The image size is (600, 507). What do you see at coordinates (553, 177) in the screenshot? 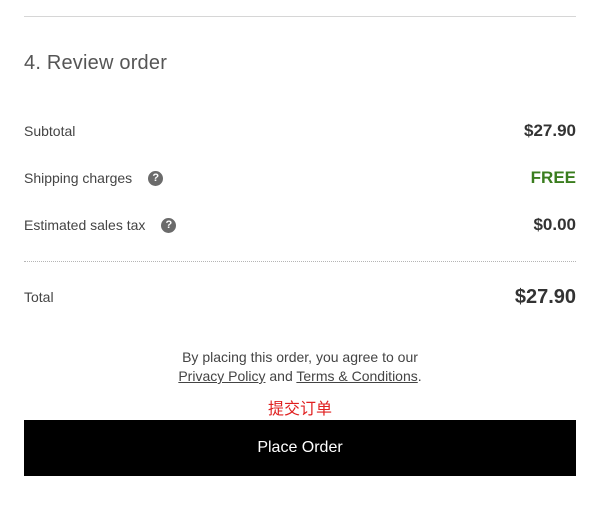
I see `shipping-value: FREE` at bounding box center [553, 177].